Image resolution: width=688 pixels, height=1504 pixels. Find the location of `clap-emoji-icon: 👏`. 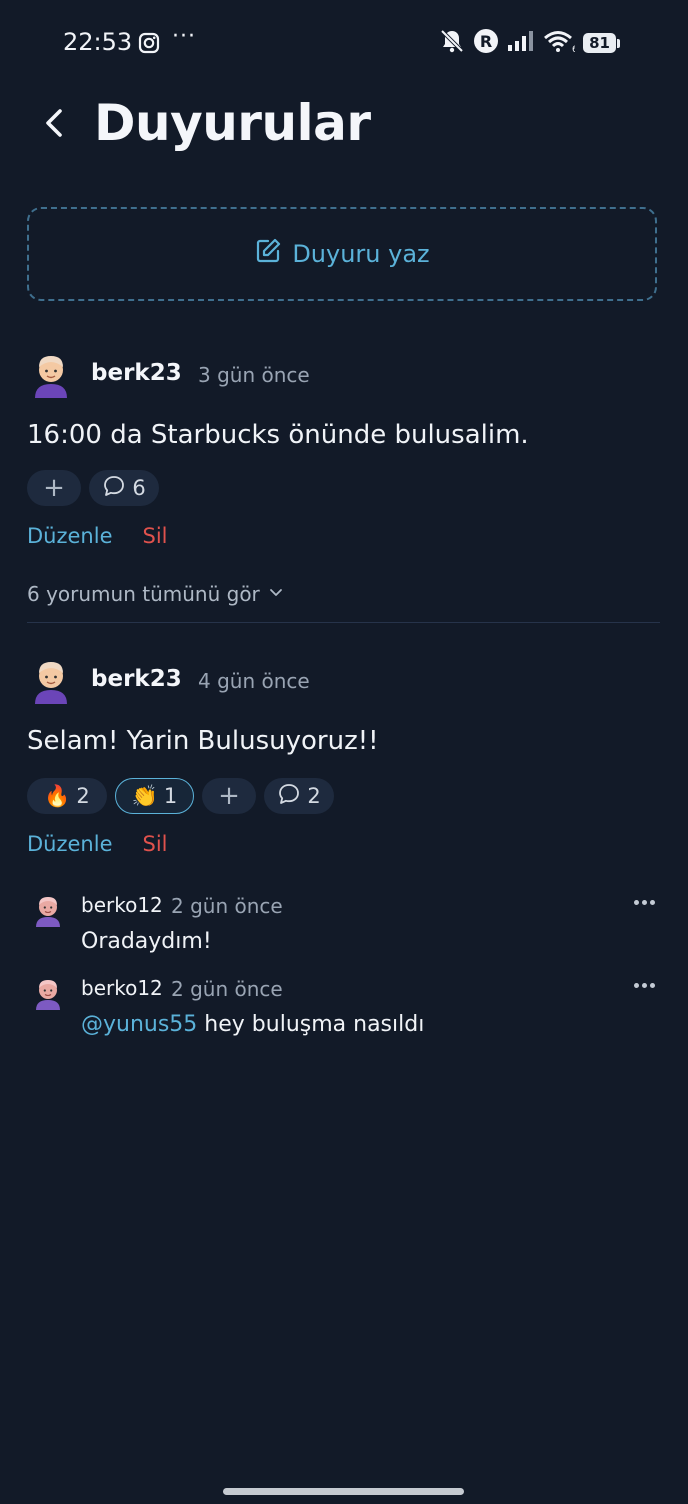

clap-emoji-icon: 👏 is located at coordinates (144, 795).